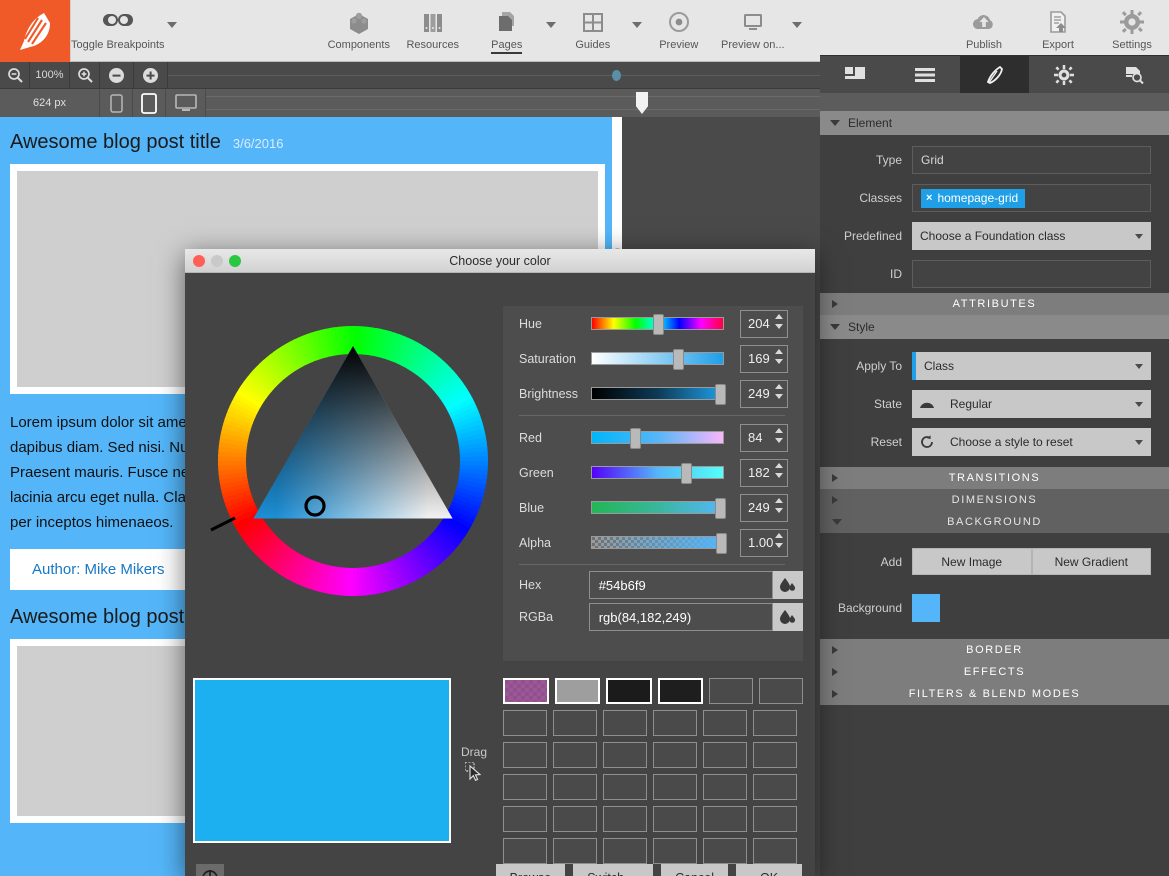 The height and width of the screenshot is (876, 1169). Describe the element at coordinates (929, 198) in the screenshot. I see `class-chip-remove-icon: ×` at that location.